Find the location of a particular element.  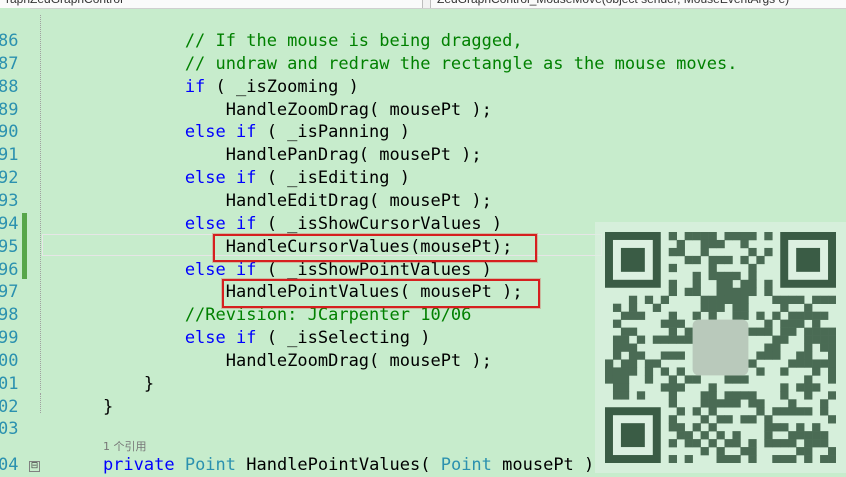

comment-token: // If the mouse is being dragged, is located at coordinates (292, 41).